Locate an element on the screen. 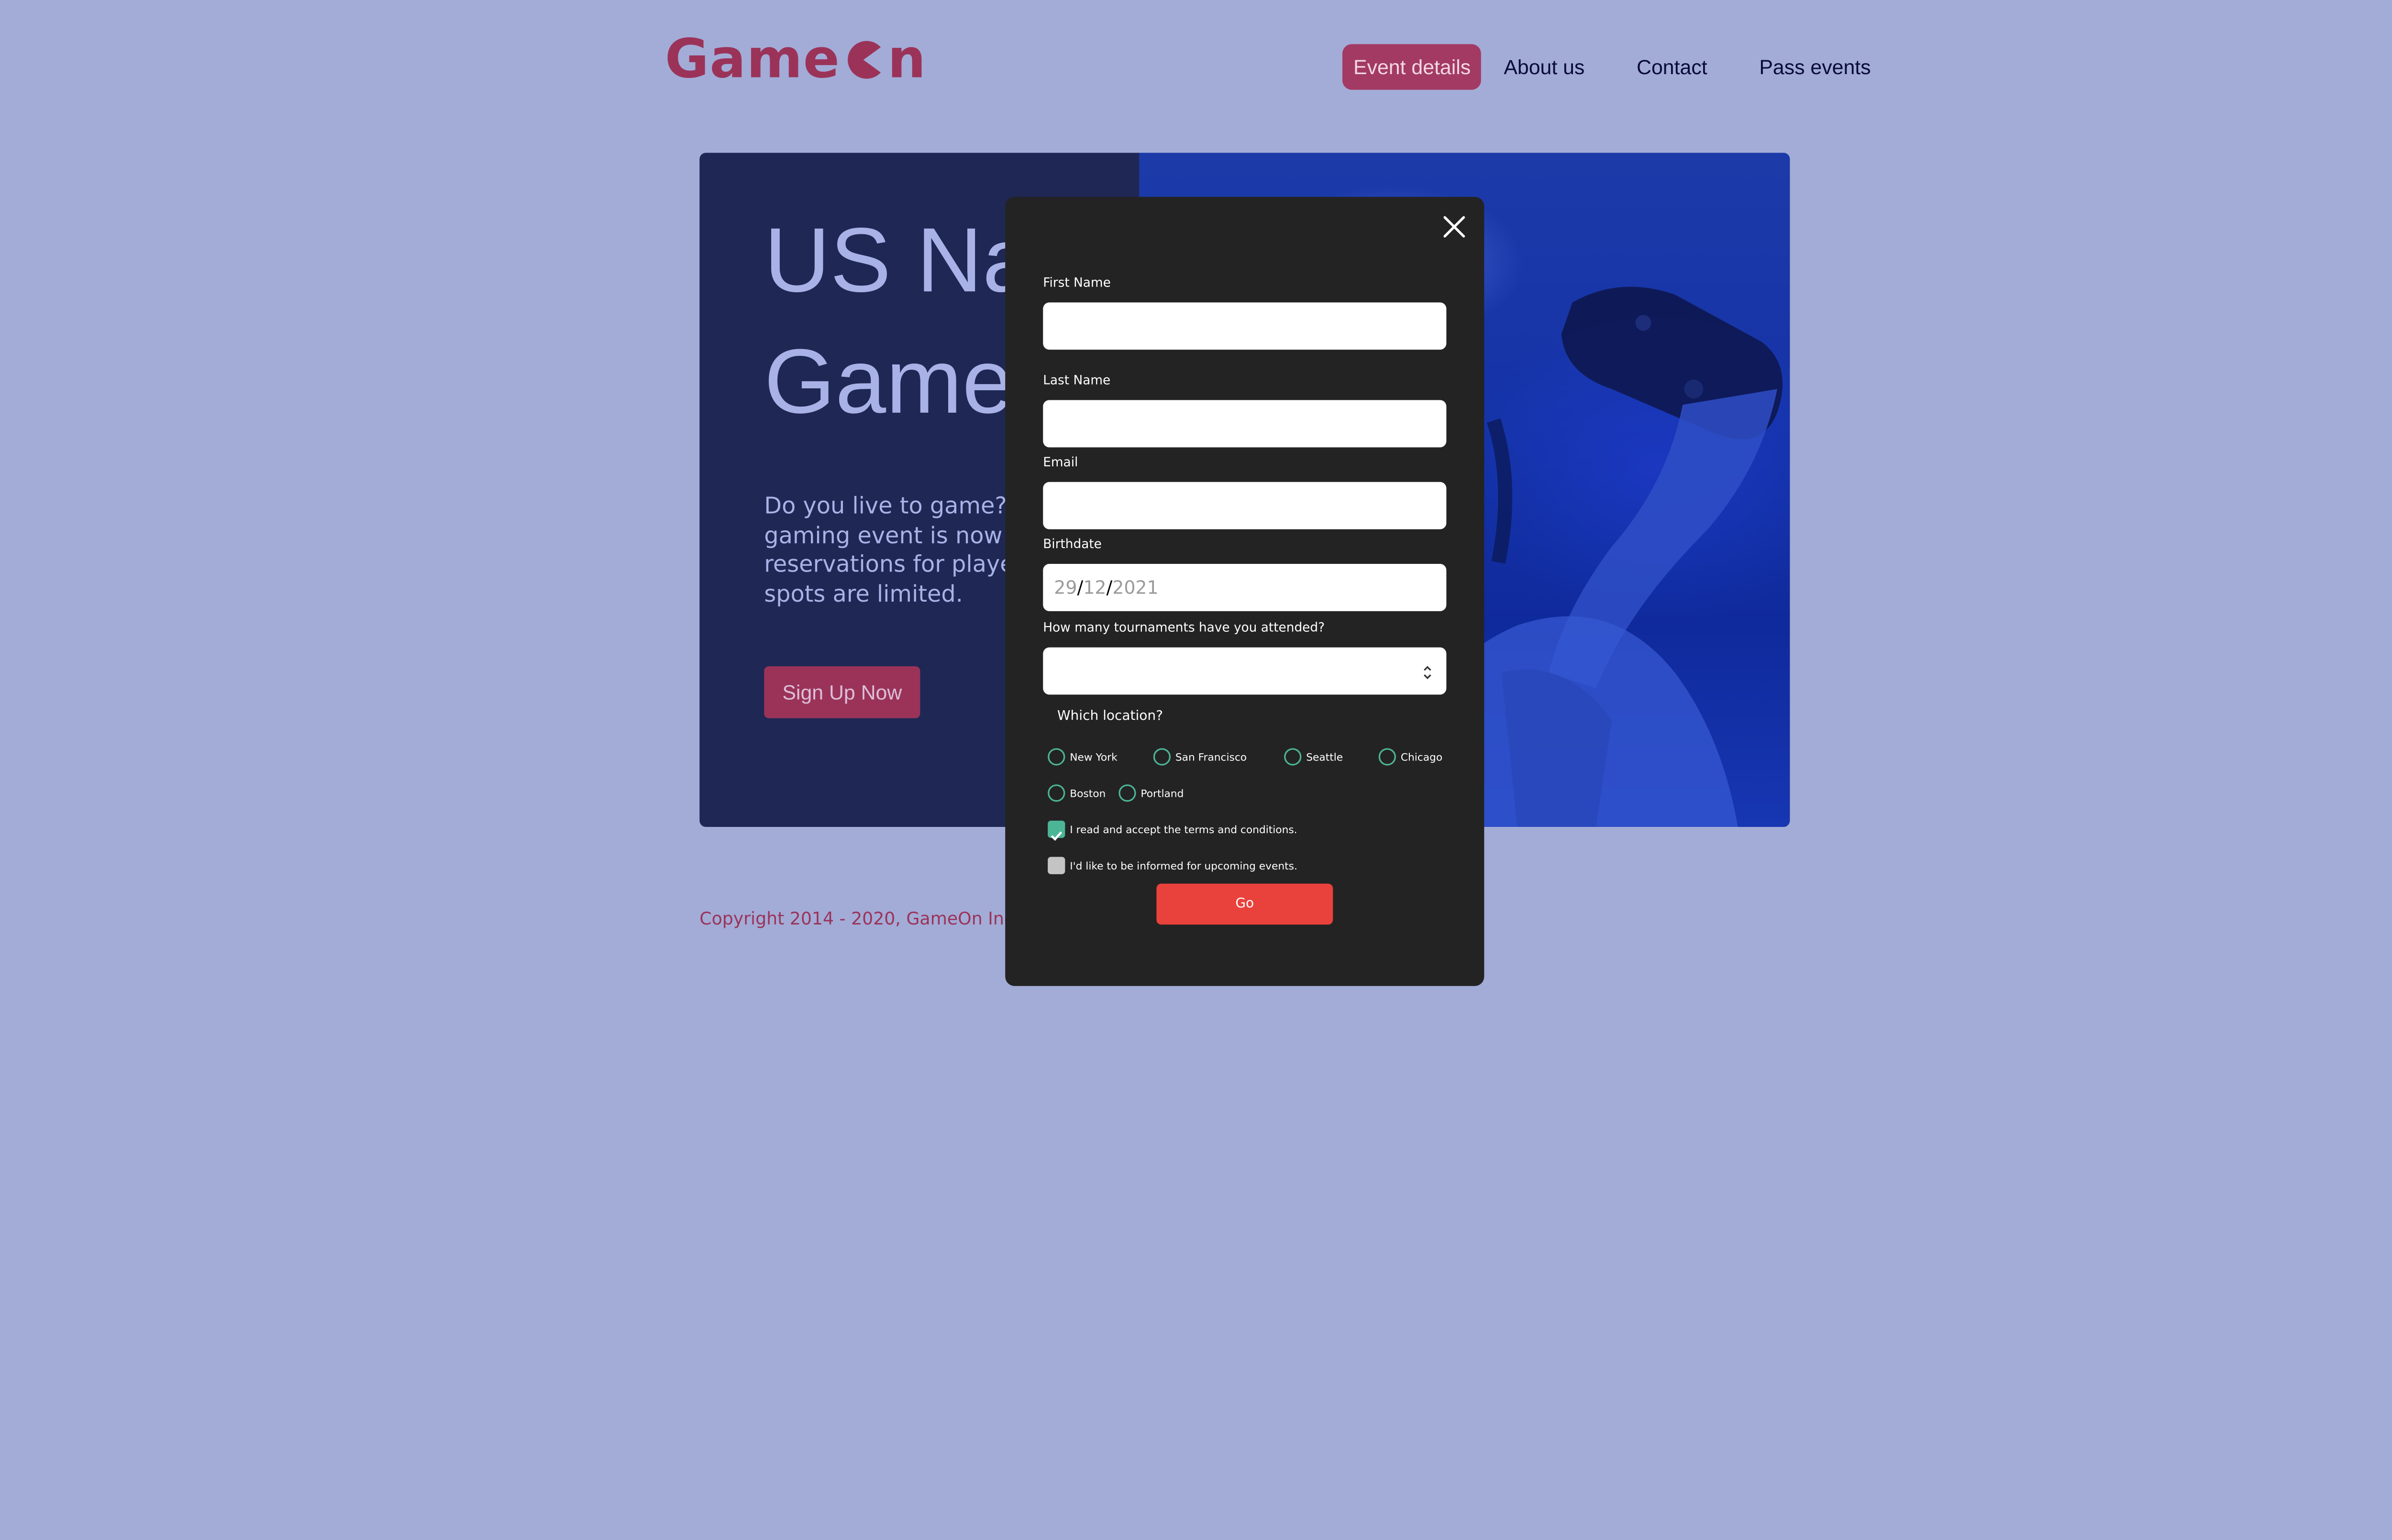 The height and width of the screenshot is (1540, 2392). first-name-label: First Name is located at coordinates (1077, 282).